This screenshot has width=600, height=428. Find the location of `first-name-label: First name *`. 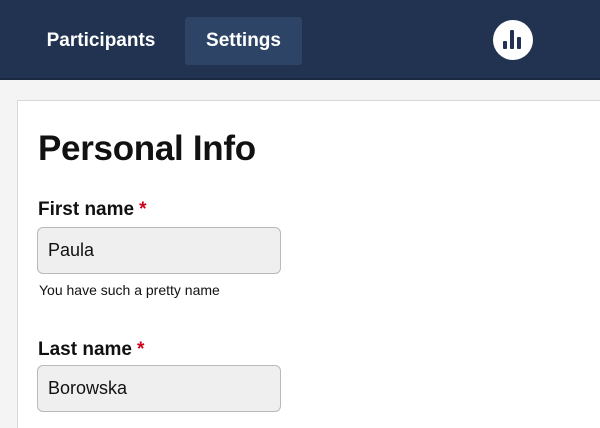

first-name-label: First name * is located at coordinates (92, 210).